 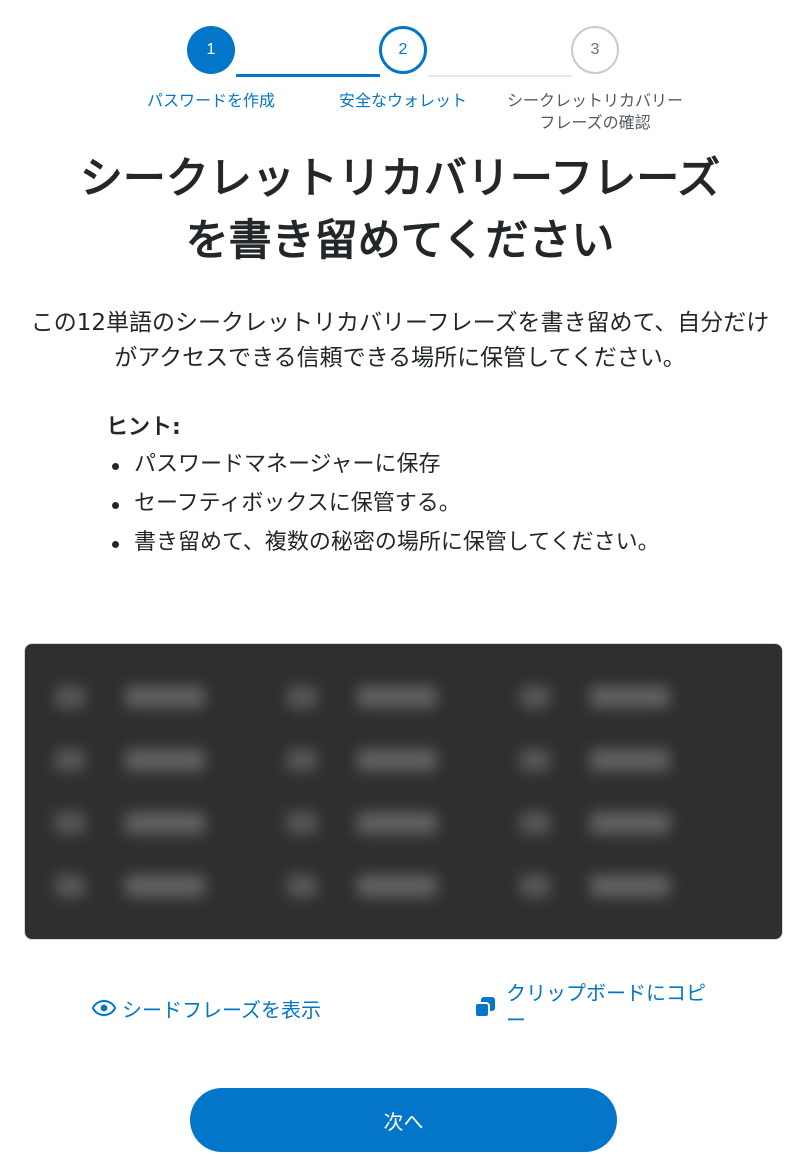 I want to click on hint-item: 書き留めて、複数の秘密の場所に保管してください。, so click(x=388, y=543).